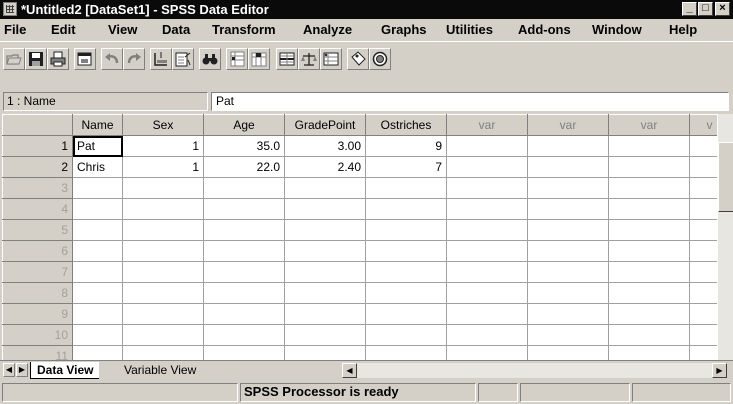  What do you see at coordinates (9, 370) in the screenshot?
I see `tab-prev-arrow: ◀` at bounding box center [9, 370].